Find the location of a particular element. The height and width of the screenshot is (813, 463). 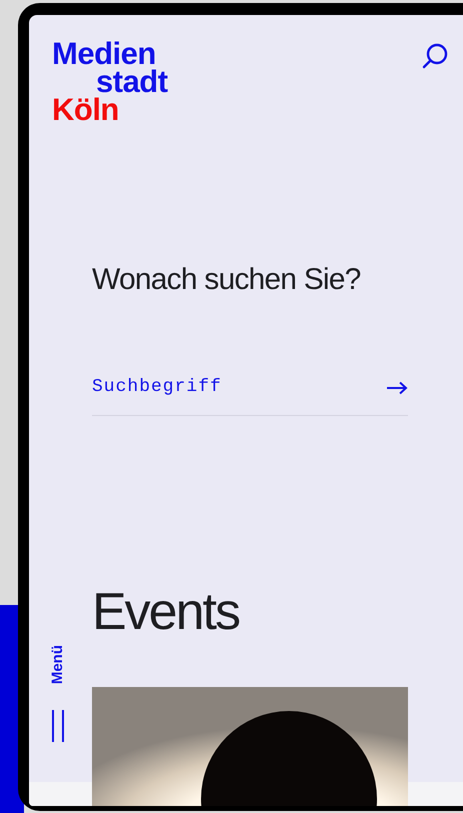

arrow-right-icon is located at coordinates (397, 387).